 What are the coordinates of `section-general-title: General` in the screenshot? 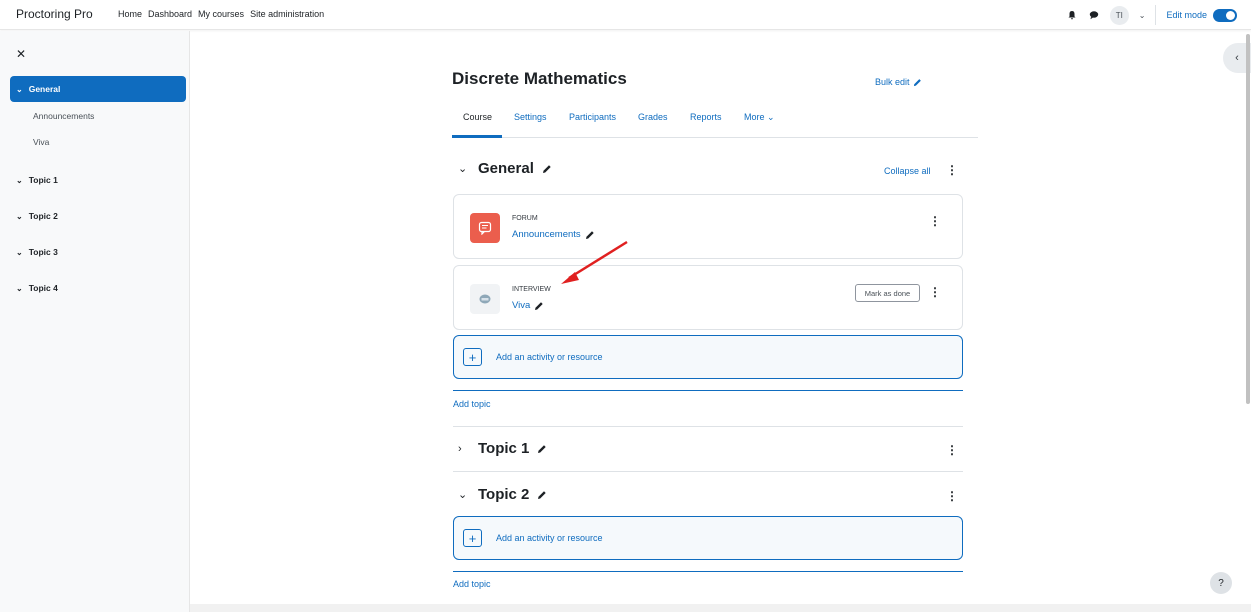 It's located at (506, 168).